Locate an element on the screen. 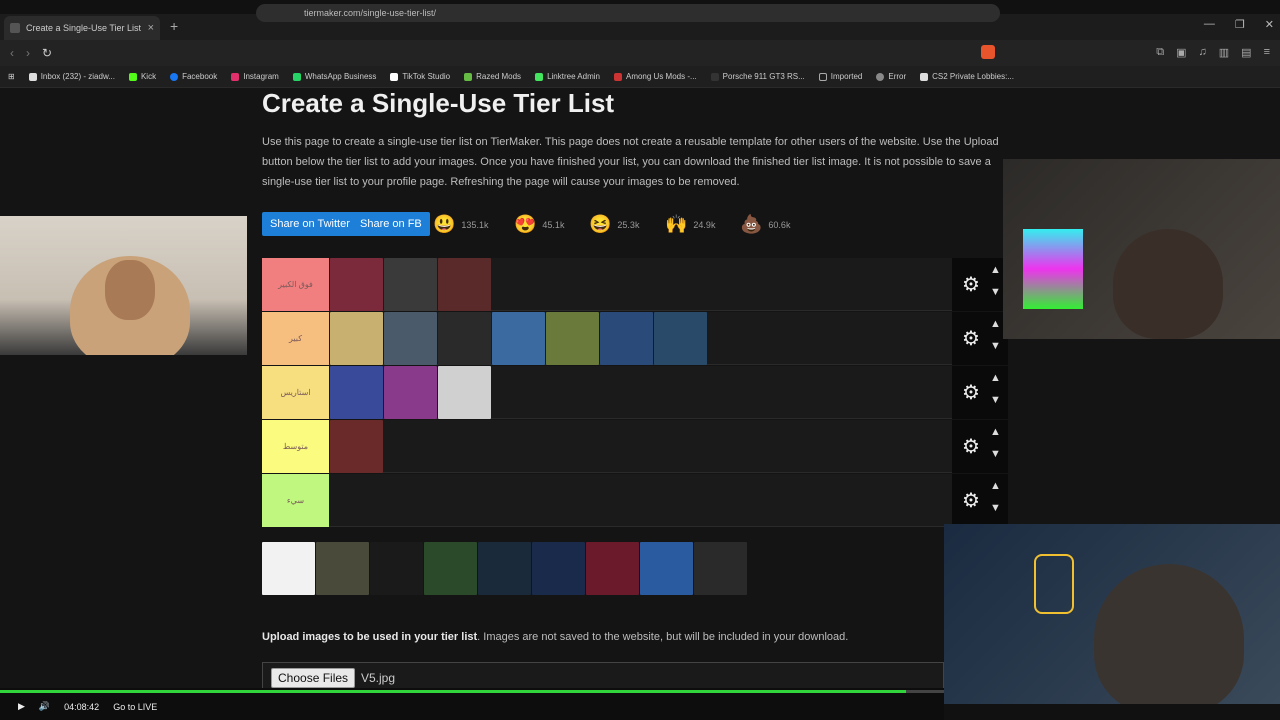 The height and width of the screenshot is (720, 1280). tier-label: كبير is located at coordinates (295, 338).